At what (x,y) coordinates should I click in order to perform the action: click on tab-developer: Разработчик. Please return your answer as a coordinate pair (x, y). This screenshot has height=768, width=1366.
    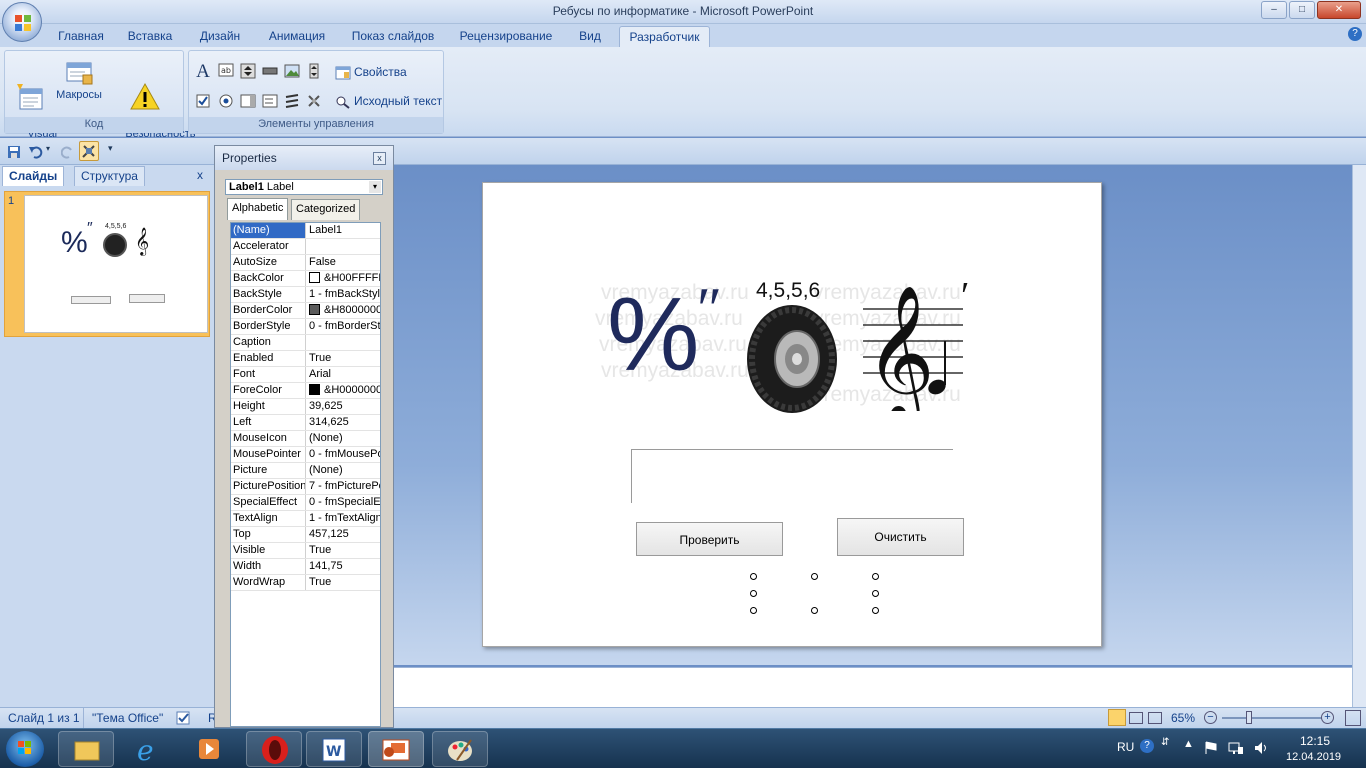
    Looking at the image, I should click on (664, 37).